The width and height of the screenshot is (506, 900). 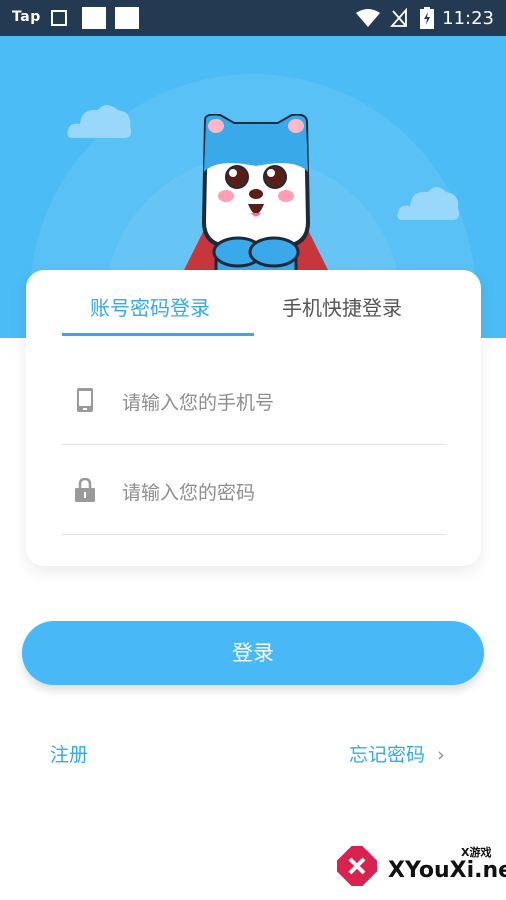 What do you see at coordinates (342, 306) in the screenshot?
I see `tab-sms-login: 手机快捷登录` at bounding box center [342, 306].